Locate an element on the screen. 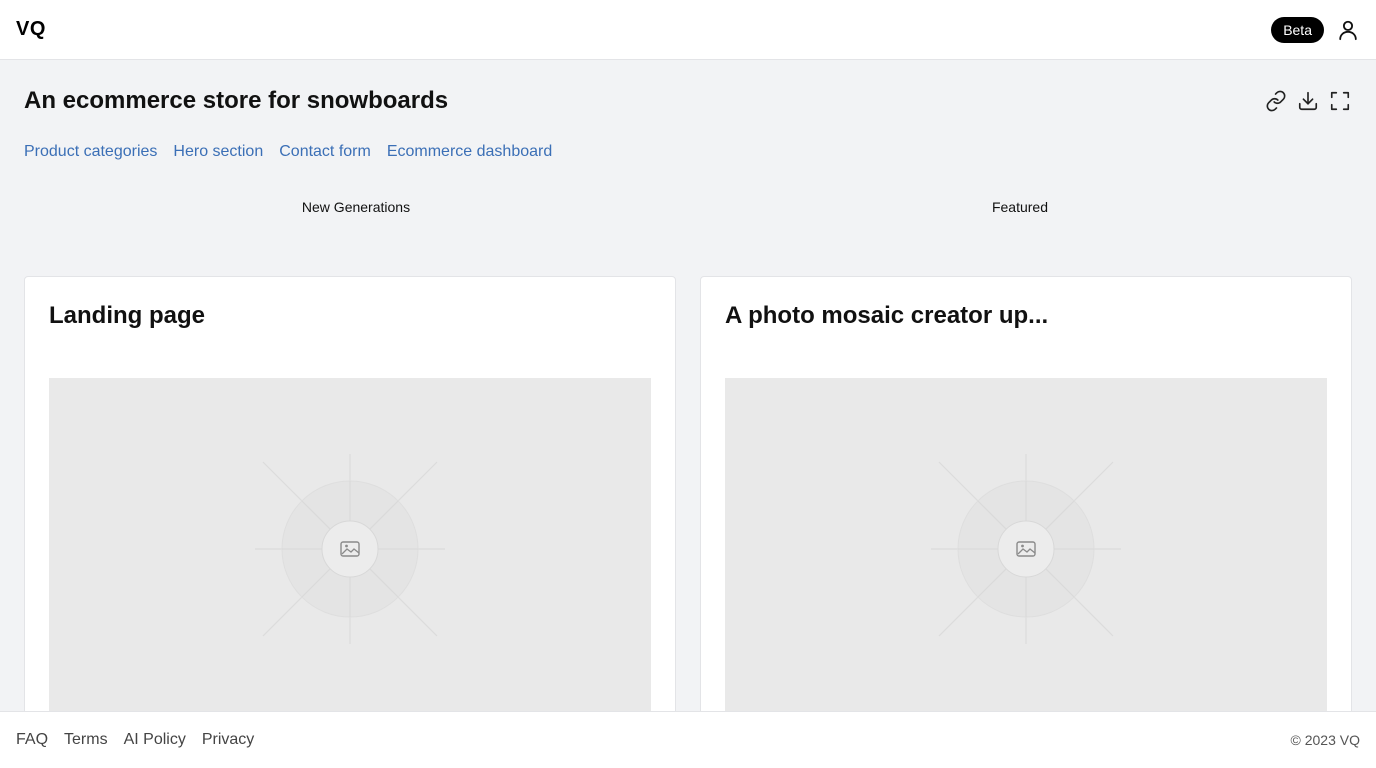 The height and width of the screenshot is (768, 1376). top-bar: VQ Beta is located at coordinates (688, 30).